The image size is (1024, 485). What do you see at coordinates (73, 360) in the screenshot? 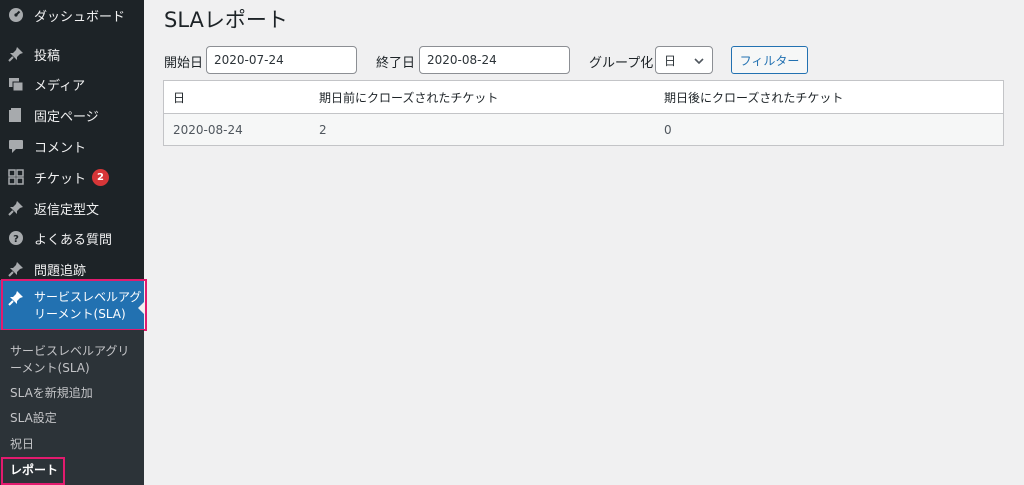
I see `submenu-sla: サービスレベルアグリーメント(SLA)` at bounding box center [73, 360].